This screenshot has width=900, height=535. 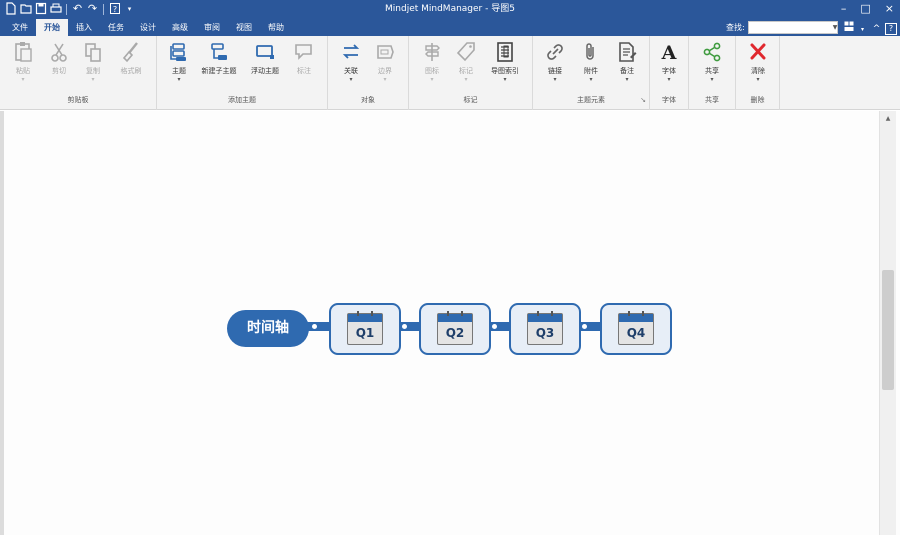 What do you see at coordinates (116, 27) in the screenshot?
I see `tab-task: 任务` at bounding box center [116, 27].